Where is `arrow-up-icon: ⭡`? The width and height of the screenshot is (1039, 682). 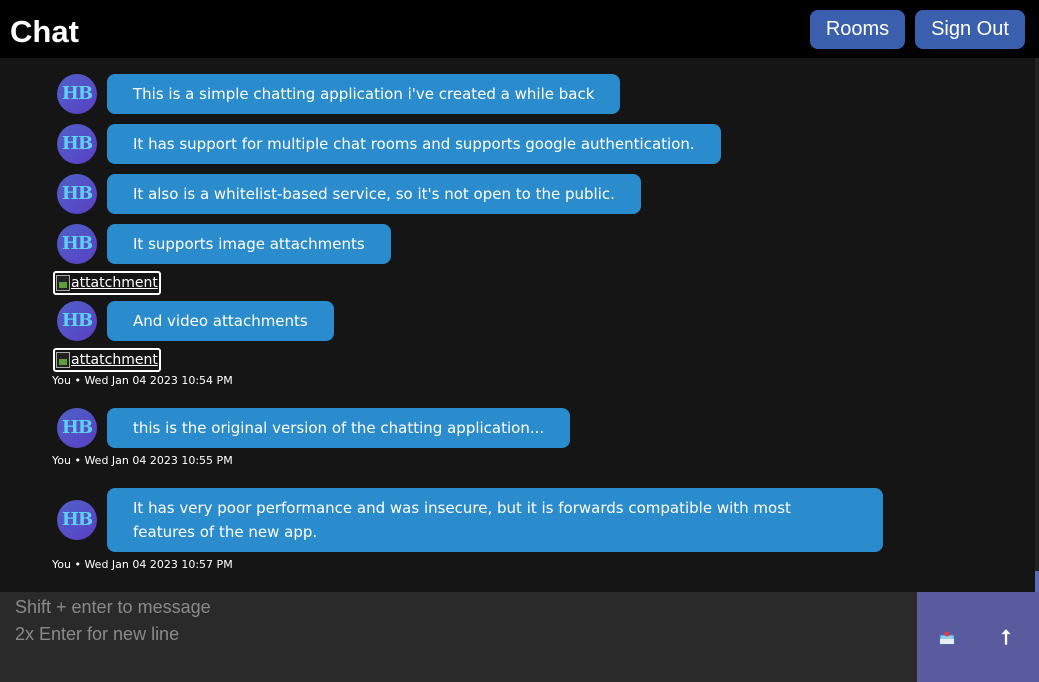 arrow-up-icon: ⭡ is located at coordinates (1006, 637).